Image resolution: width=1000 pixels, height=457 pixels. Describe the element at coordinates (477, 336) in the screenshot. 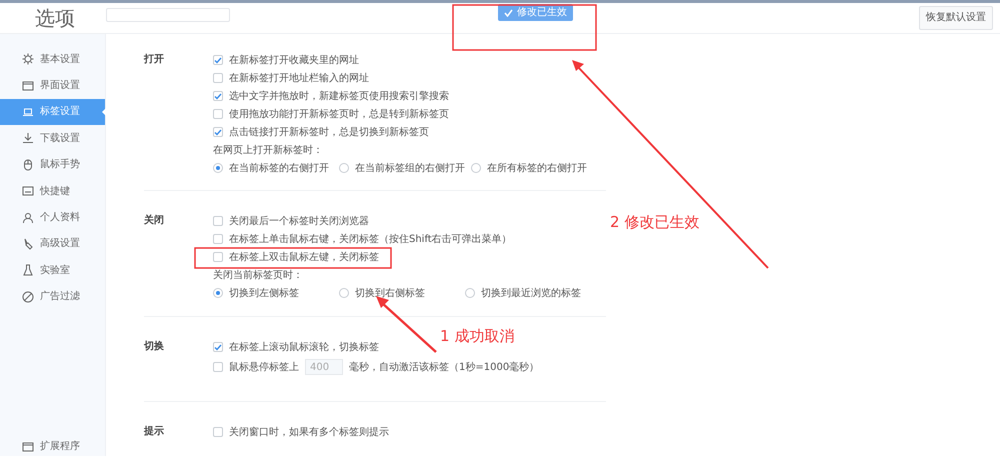

I see `annotation-label: 1 成功取消` at that location.